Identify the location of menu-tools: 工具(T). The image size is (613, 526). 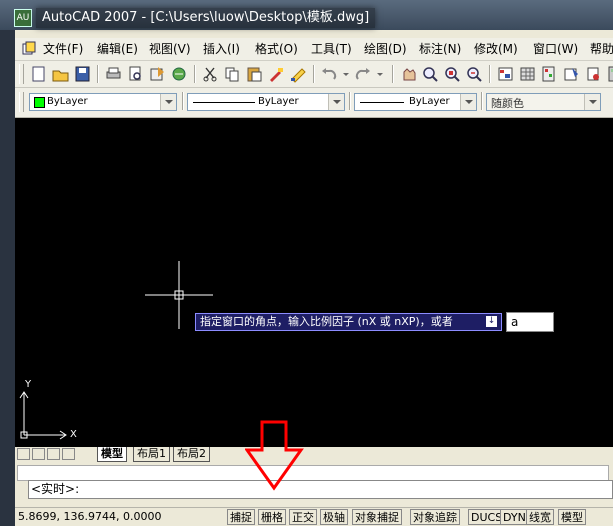
(331, 49).